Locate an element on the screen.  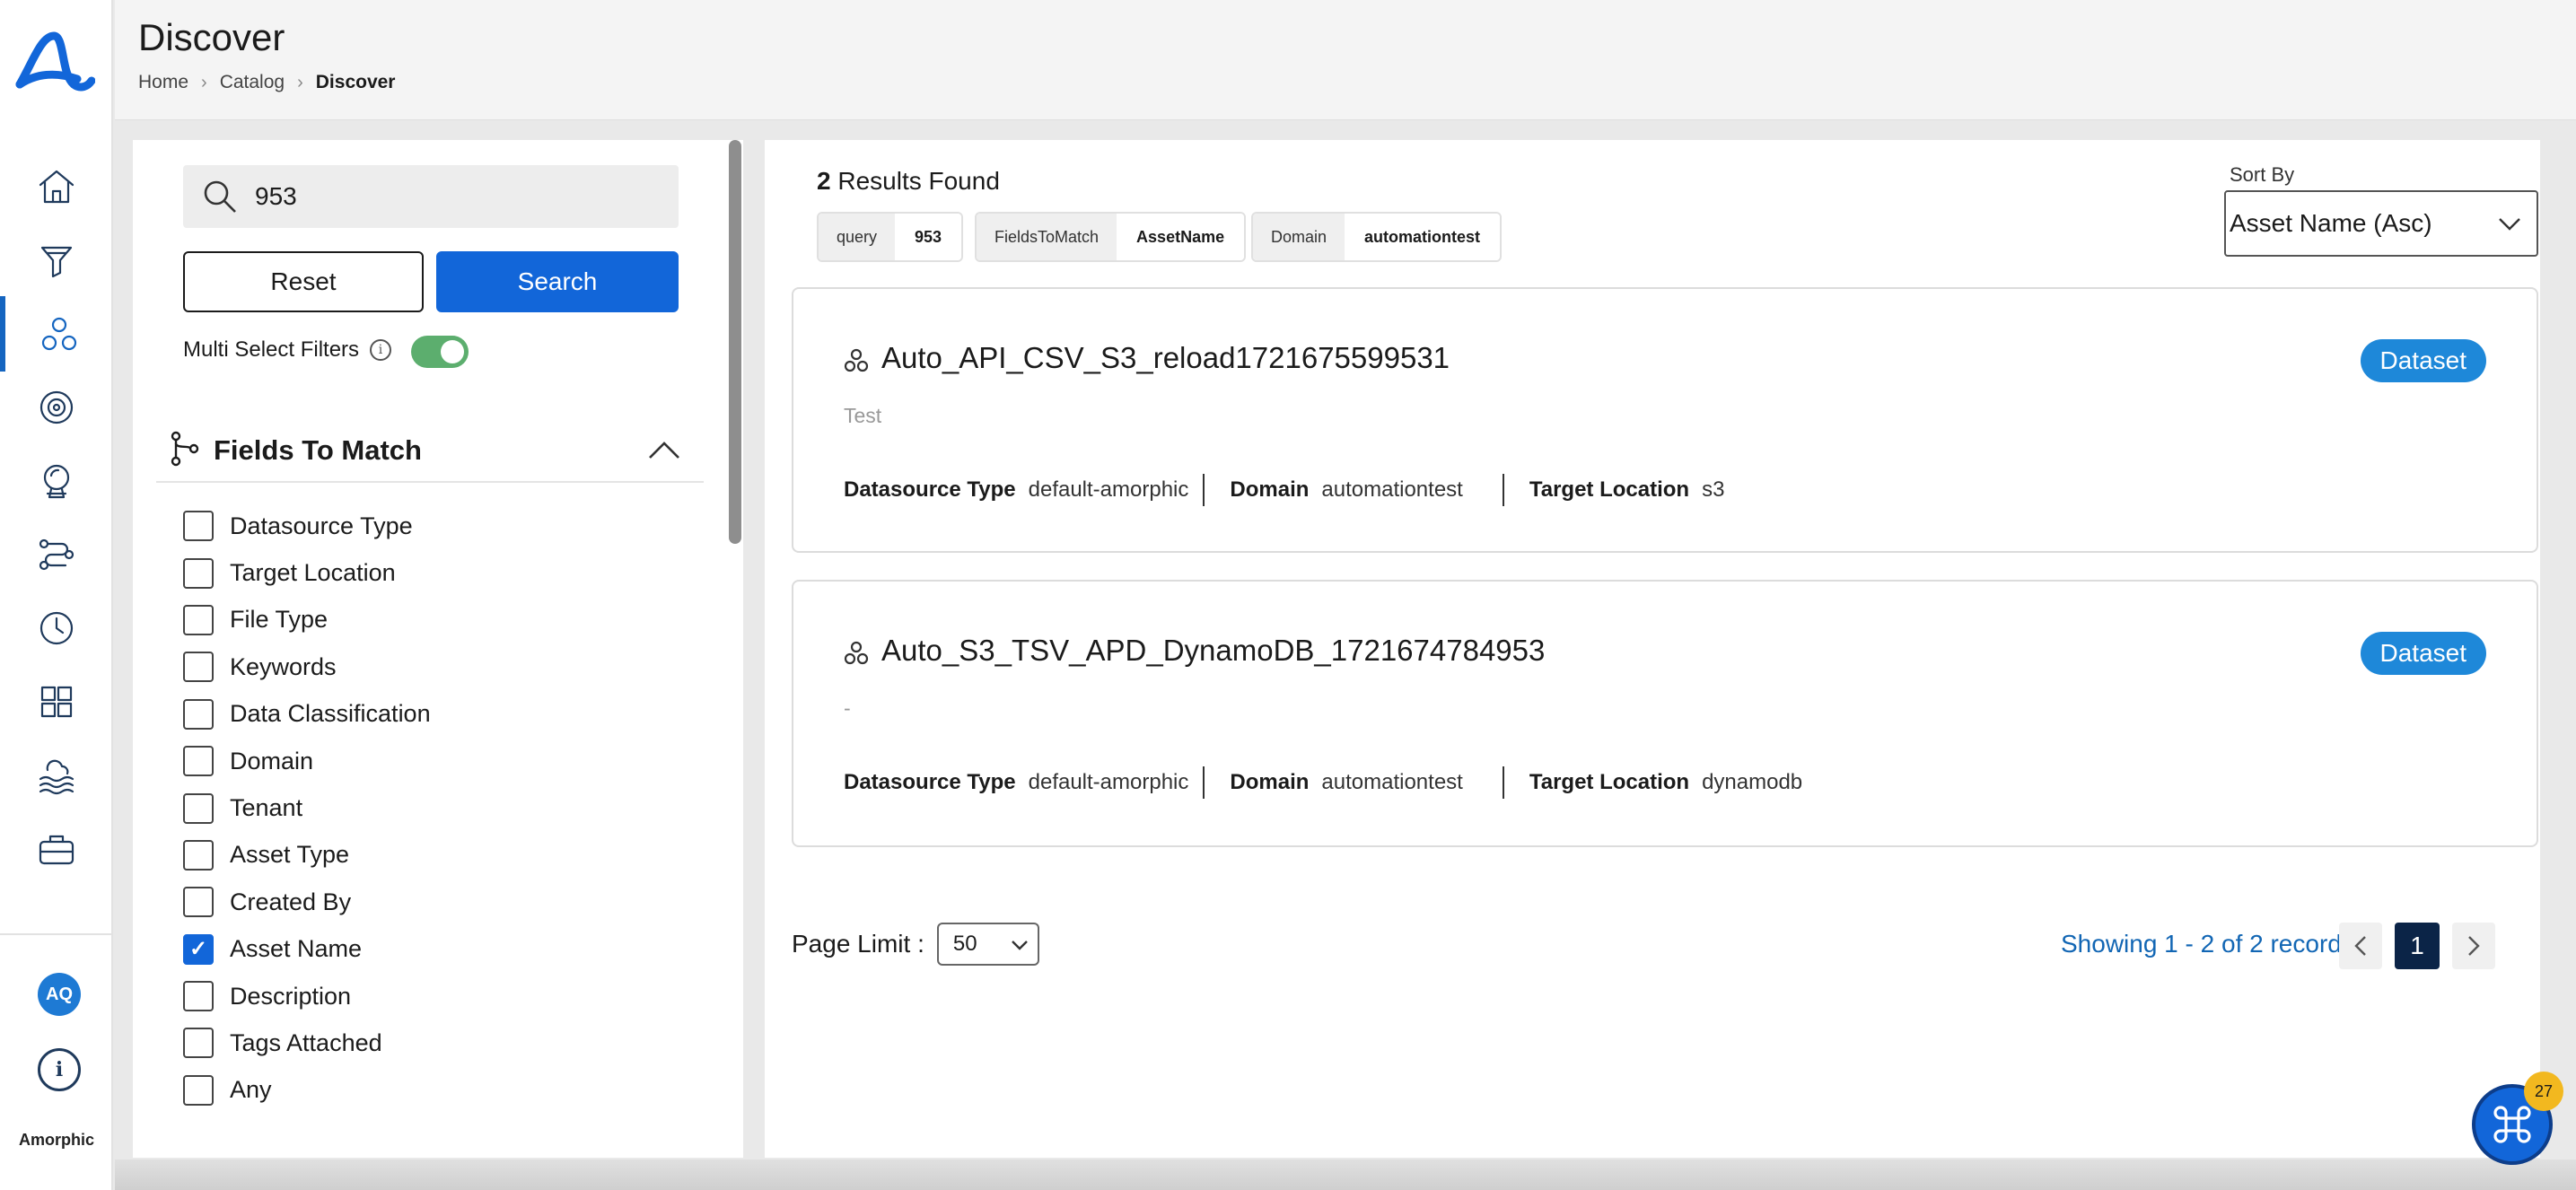
field-option: Any is located at coordinates (307, 1090).